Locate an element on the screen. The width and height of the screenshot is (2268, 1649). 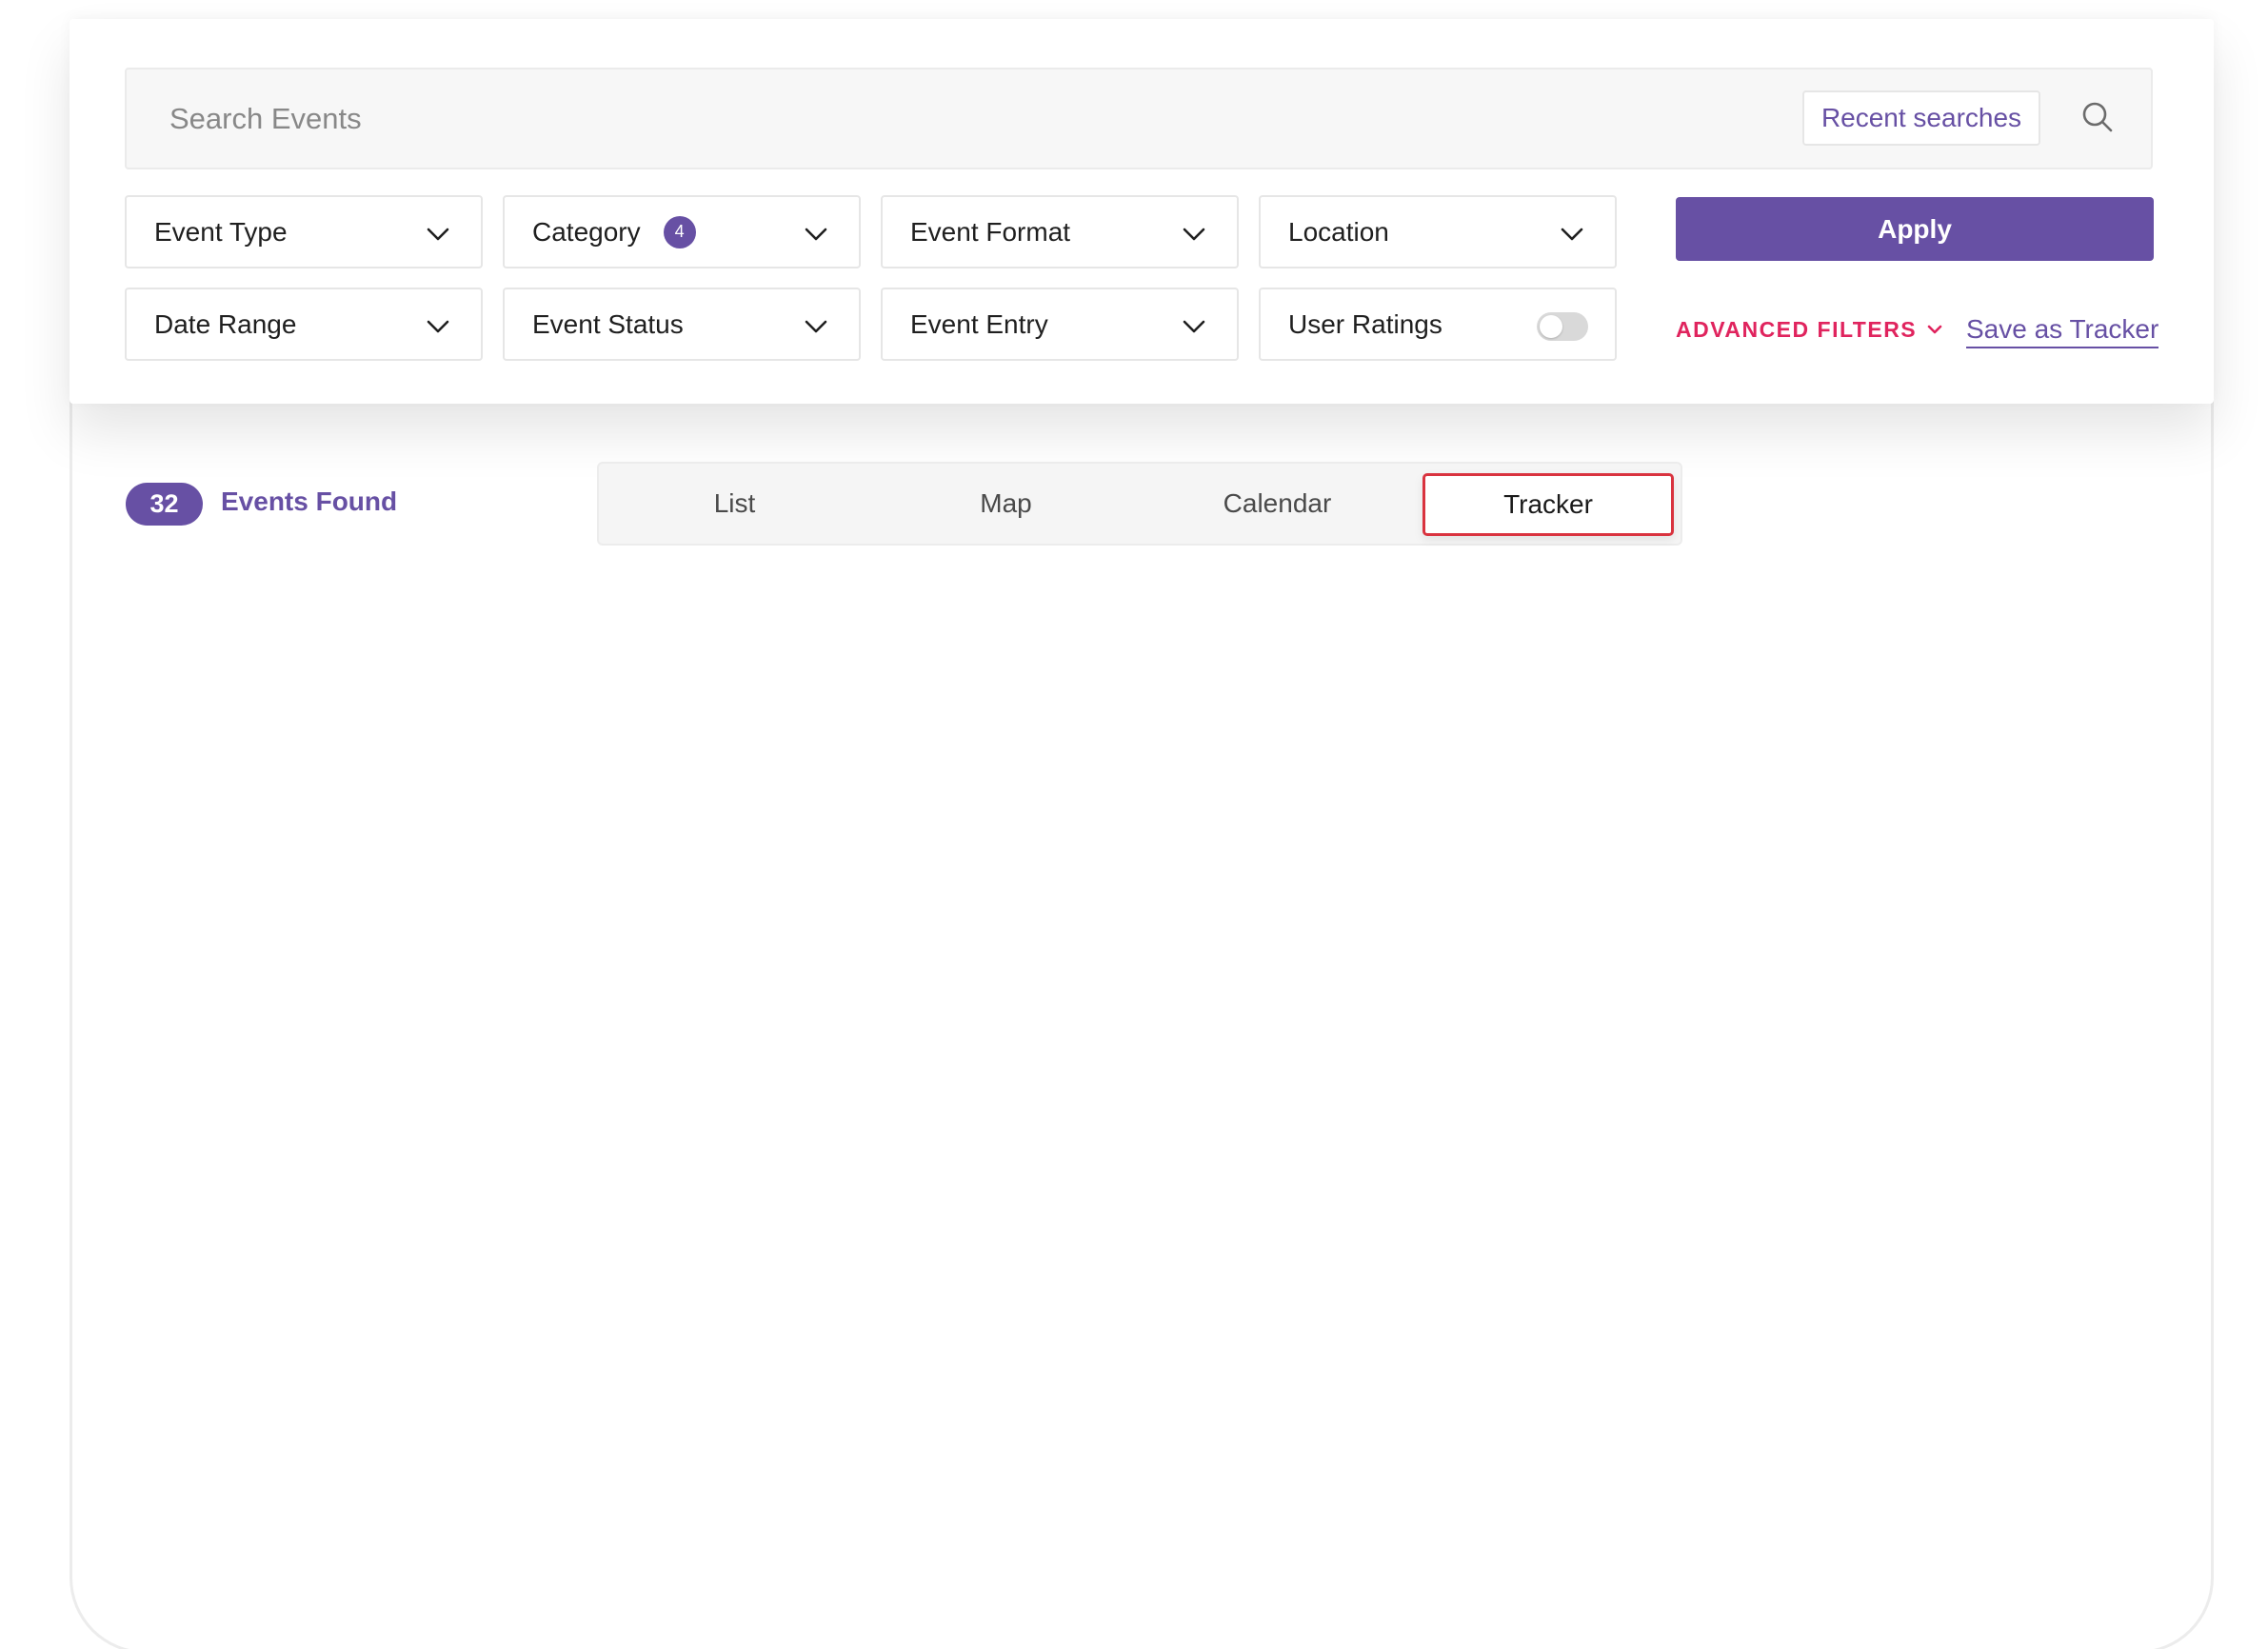
search-icon is located at coordinates (2098, 117).